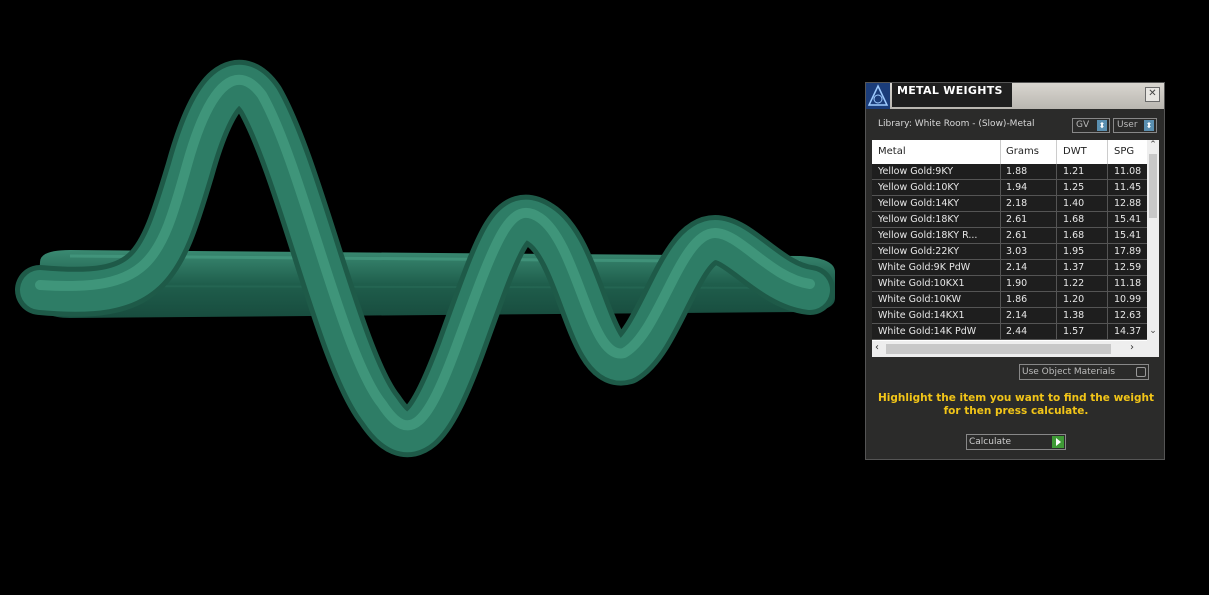 The width and height of the screenshot is (1209, 595). I want to click on metal-cell: White Gold:10KW, so click(920, 299).